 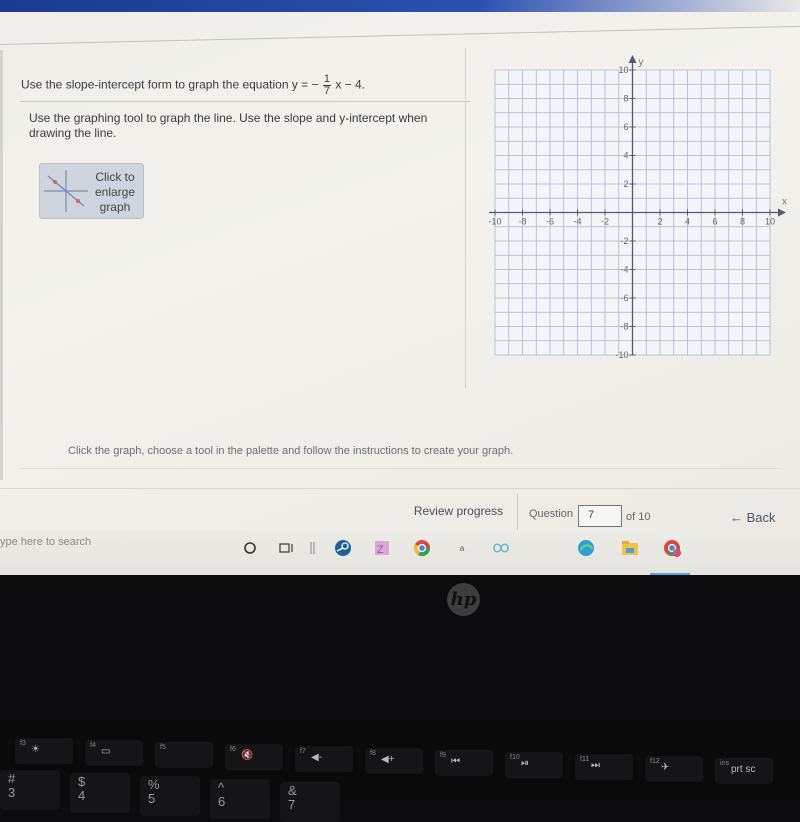 I want to click on svg-text: Z, so click(x=380, y=550).